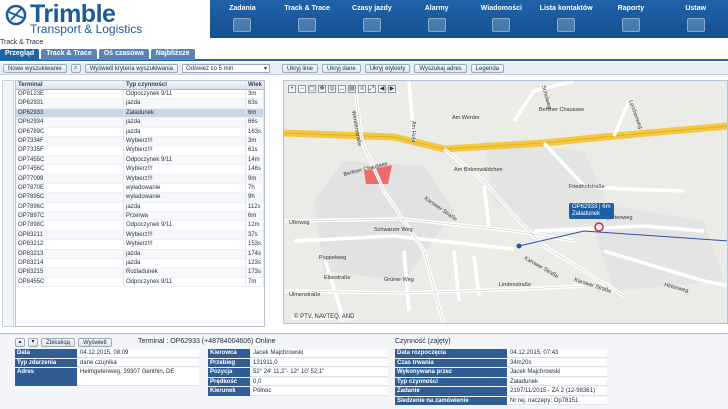 This screenshot has width=728, height=409. I want to click on map-icon, so click(307, 25).